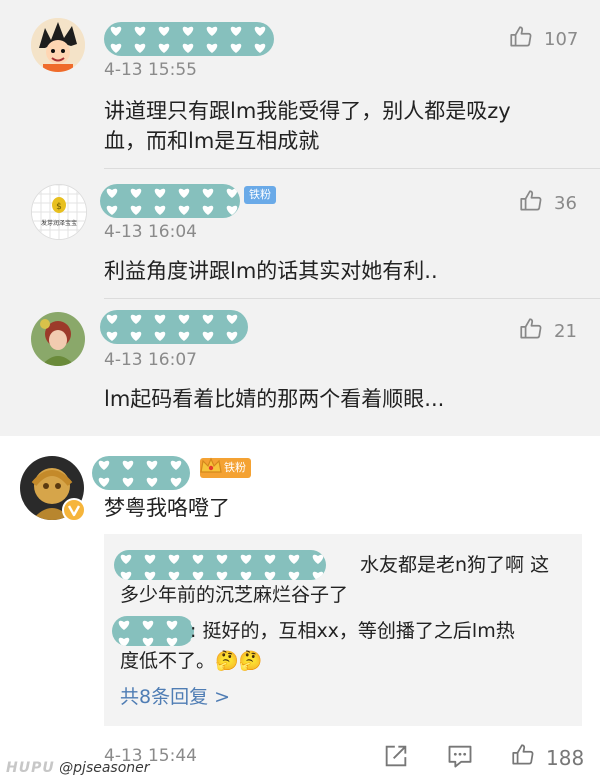 This screenshot has width=600, height=782. I want to click on like-button: 21, so click(547, 331).